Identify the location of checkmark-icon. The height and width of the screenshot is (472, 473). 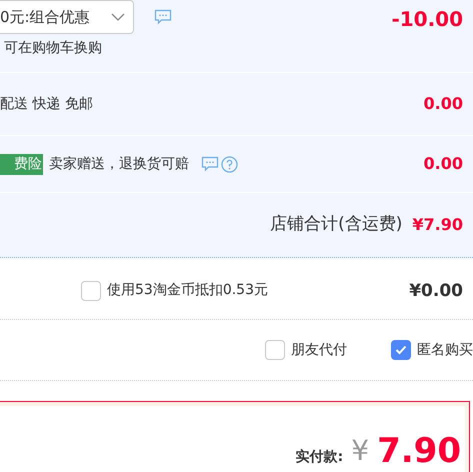
(401, 350).